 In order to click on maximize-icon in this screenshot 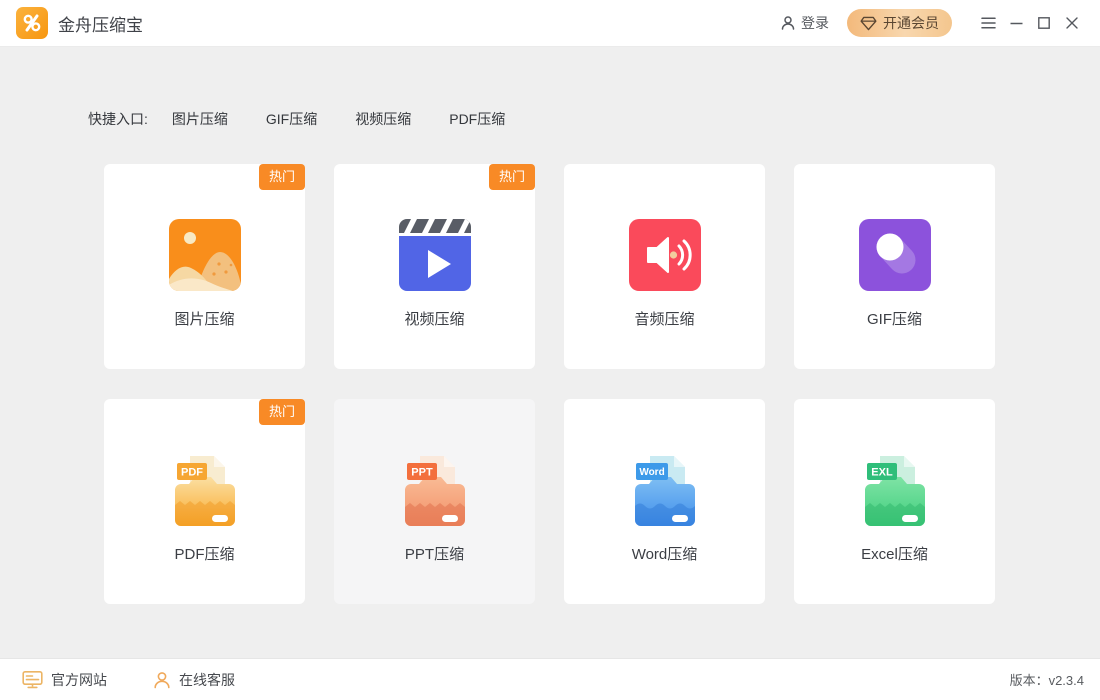, I will do `click(1044, 23)`.